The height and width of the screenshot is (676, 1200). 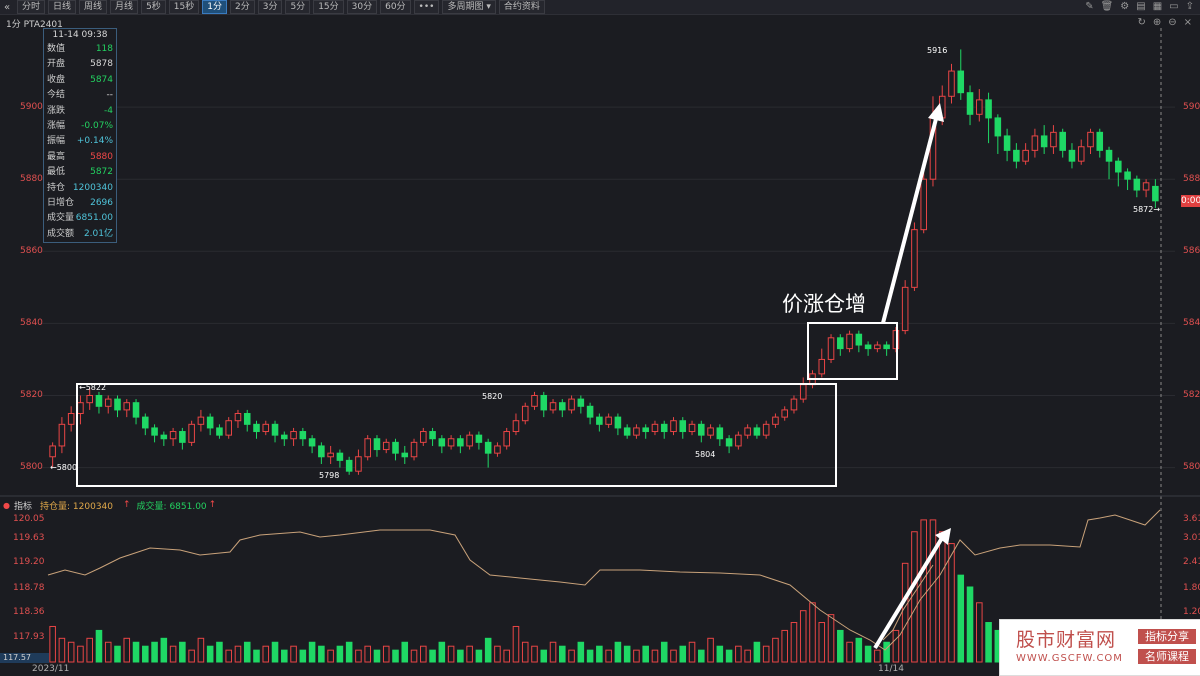 What do you see at coordinates (1190, 201) in the screenshot?
I see `current-price-badge: 0:00` at bounding box center [1190, 201].